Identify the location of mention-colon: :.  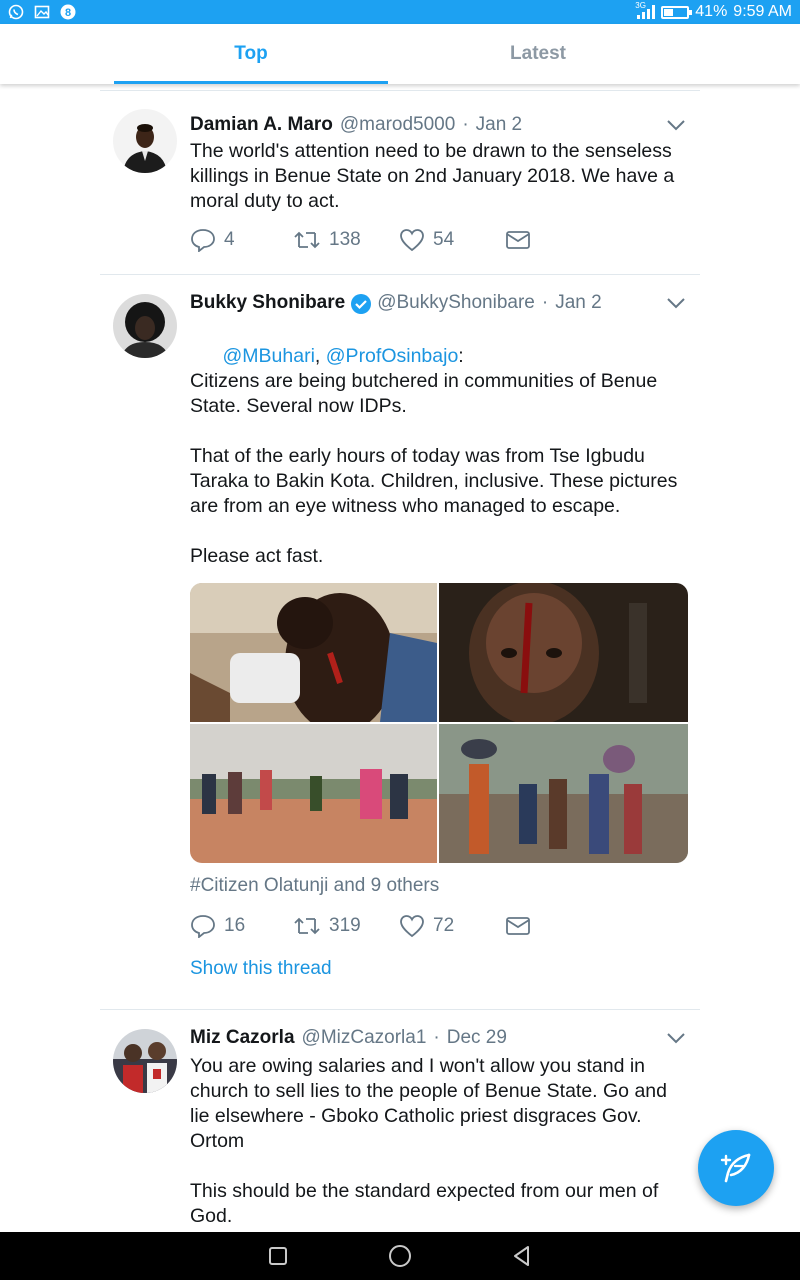
(461, 356).